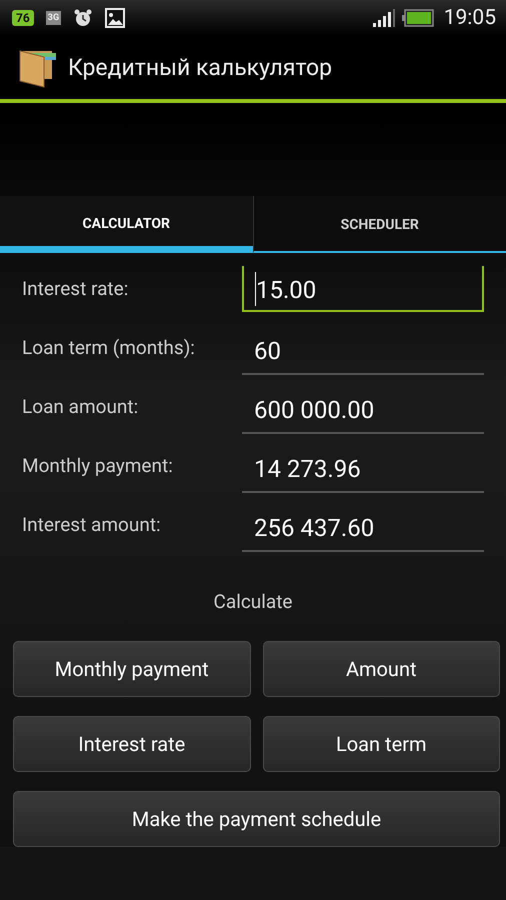 This screenshot has width=506, height=900. Describe the element at coordinates (126, 224) in the screenshot. I see `tab: CALCULATOR` at that location.